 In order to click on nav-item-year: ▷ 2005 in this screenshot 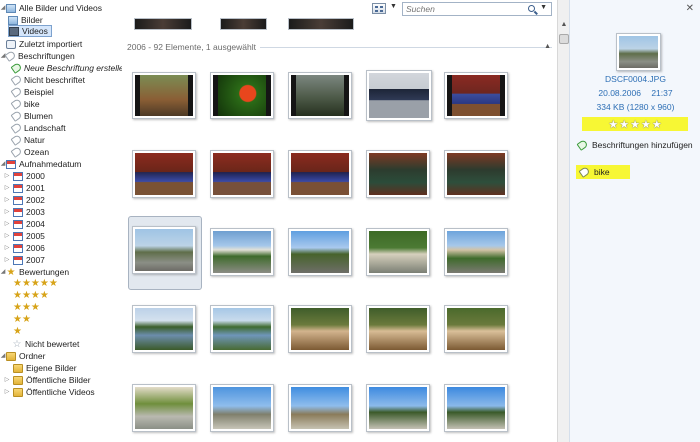, I will do `click(24, 236)`.